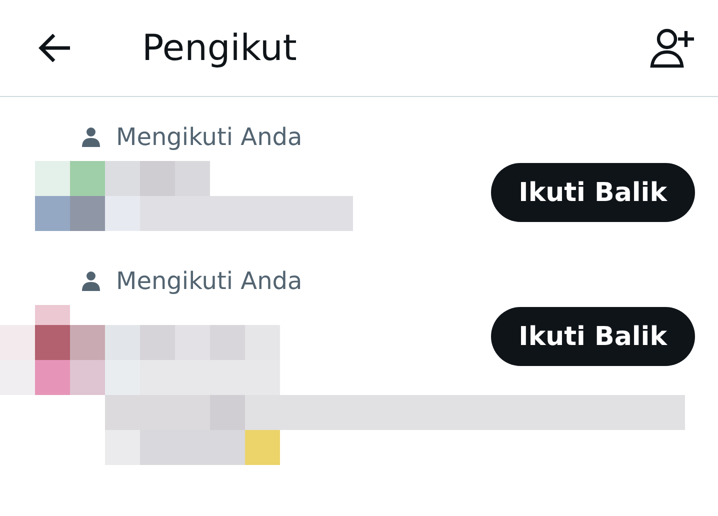  I want to click on add-person-icon, so click(673, 48).